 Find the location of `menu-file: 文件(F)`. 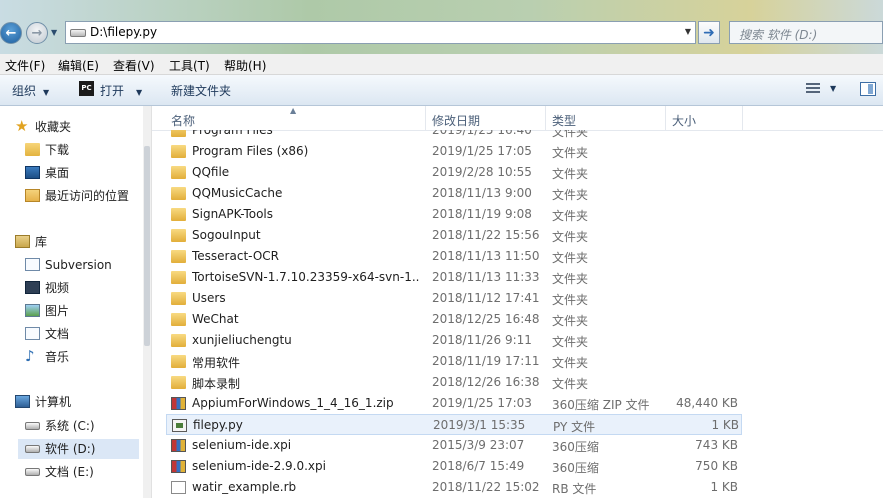

menu-file: 文件(F) is located at coordinates (25, 65).